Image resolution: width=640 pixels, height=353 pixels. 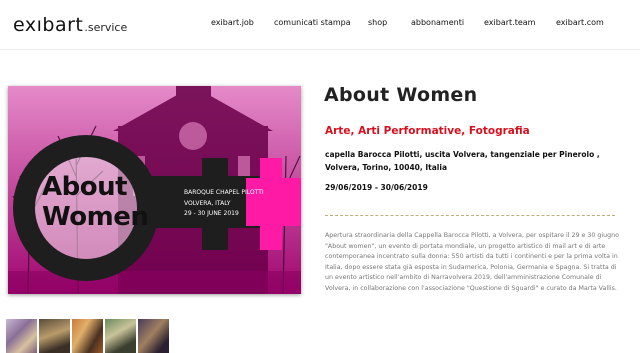 I want to click on nav-item-team: exibart.team, so click(x=509, y=22).